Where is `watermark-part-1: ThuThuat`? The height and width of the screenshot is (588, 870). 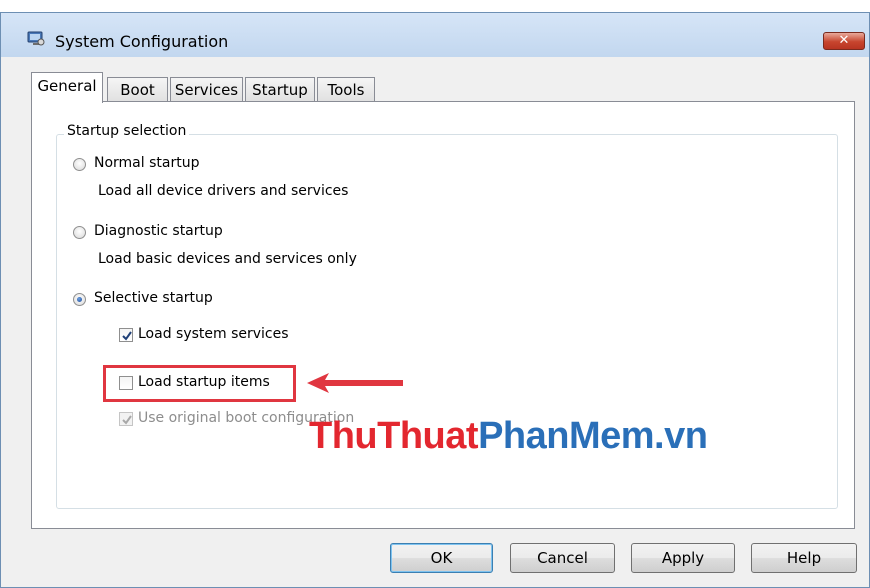
watermark-part-1: ThuThuat is located at coordinates (394, 436).